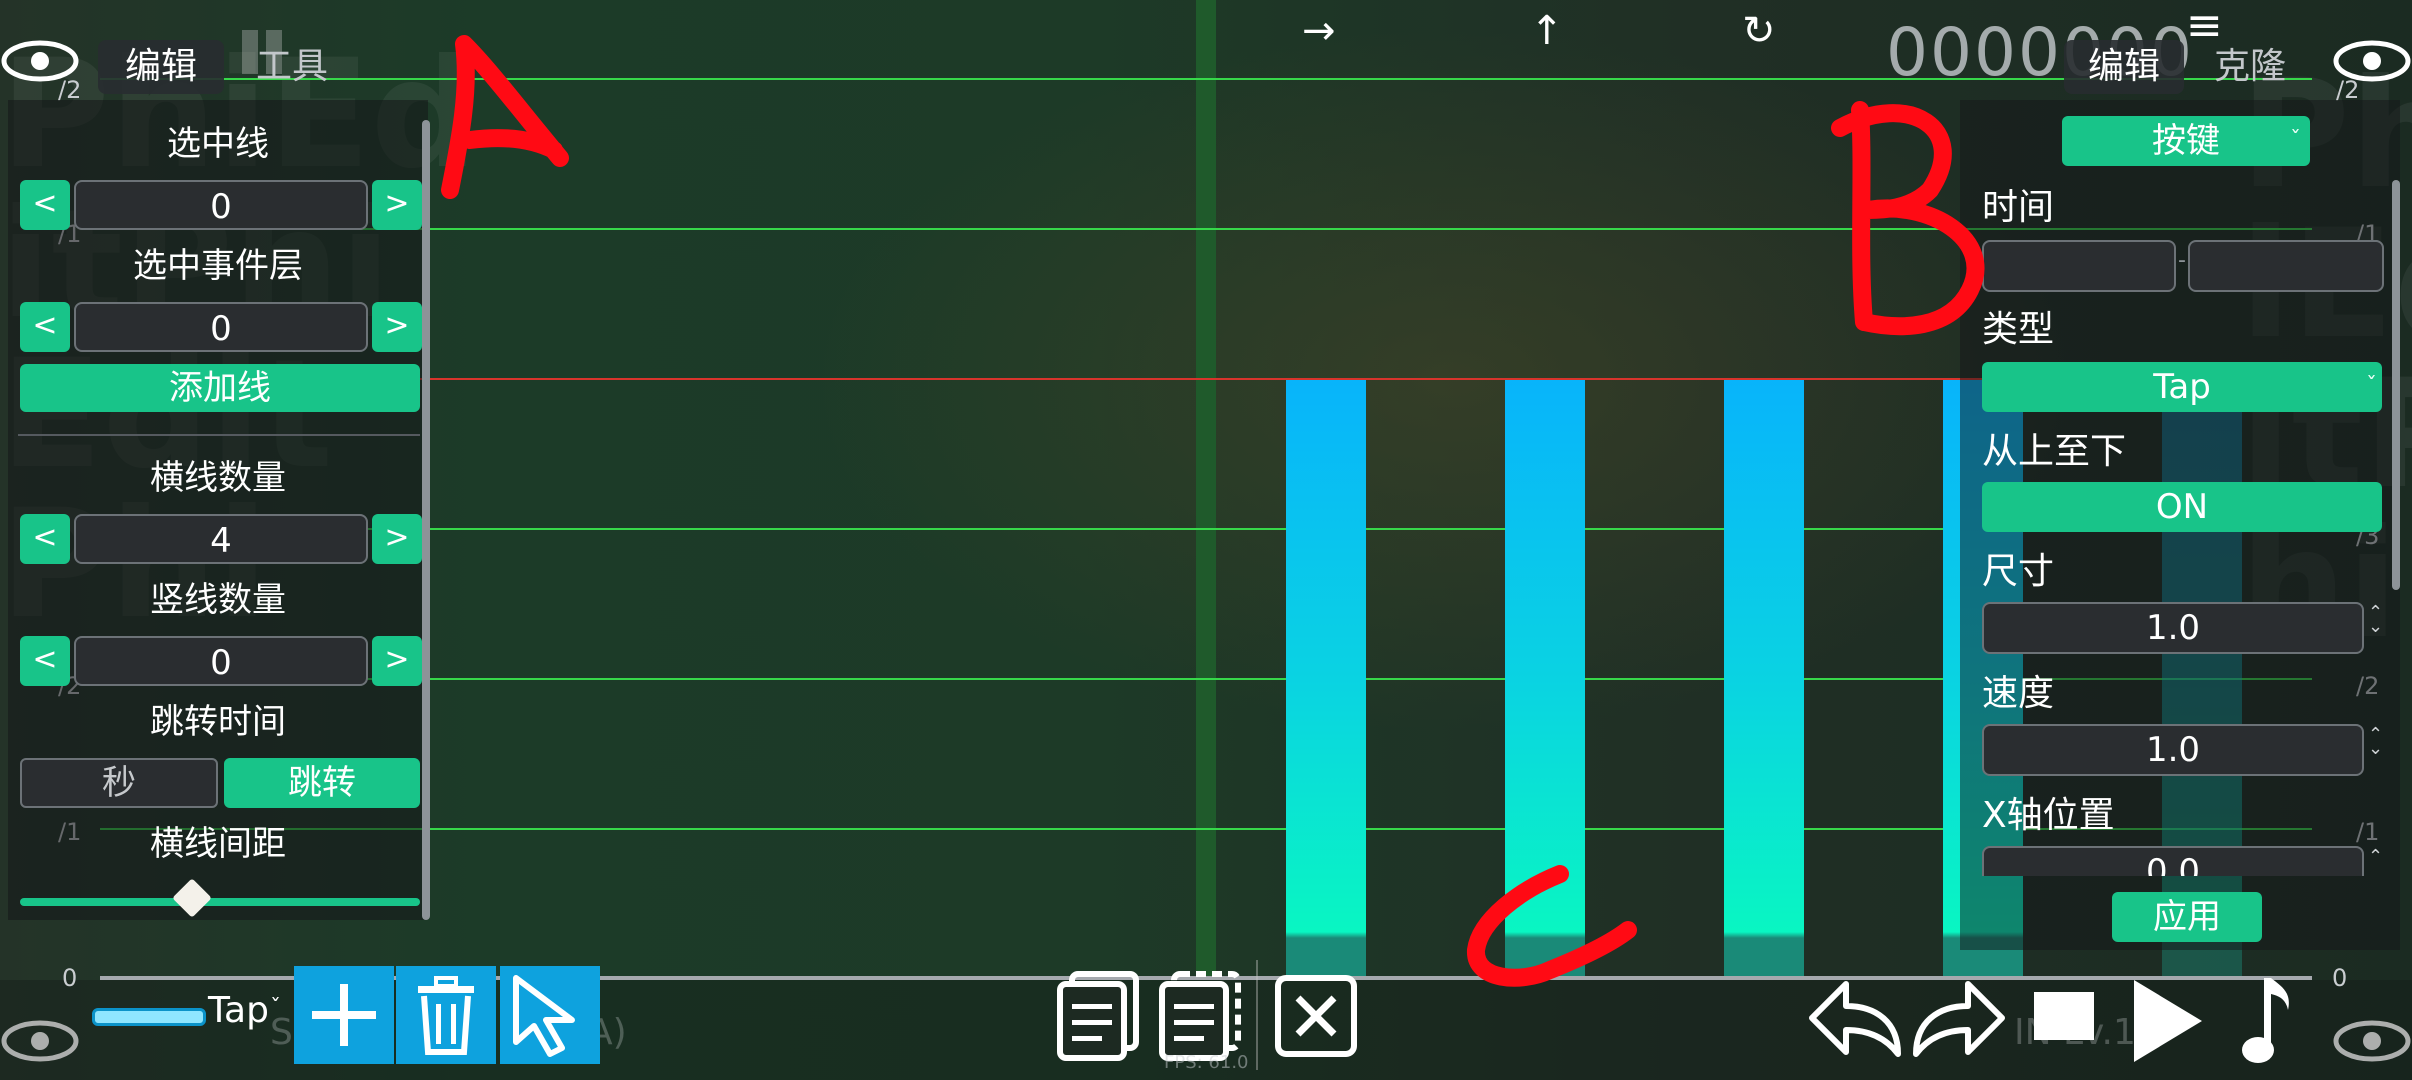  Describe the element at coordinates (2048, 815) in the screenshot. I see `xpos-label: X轴位置` at that location.